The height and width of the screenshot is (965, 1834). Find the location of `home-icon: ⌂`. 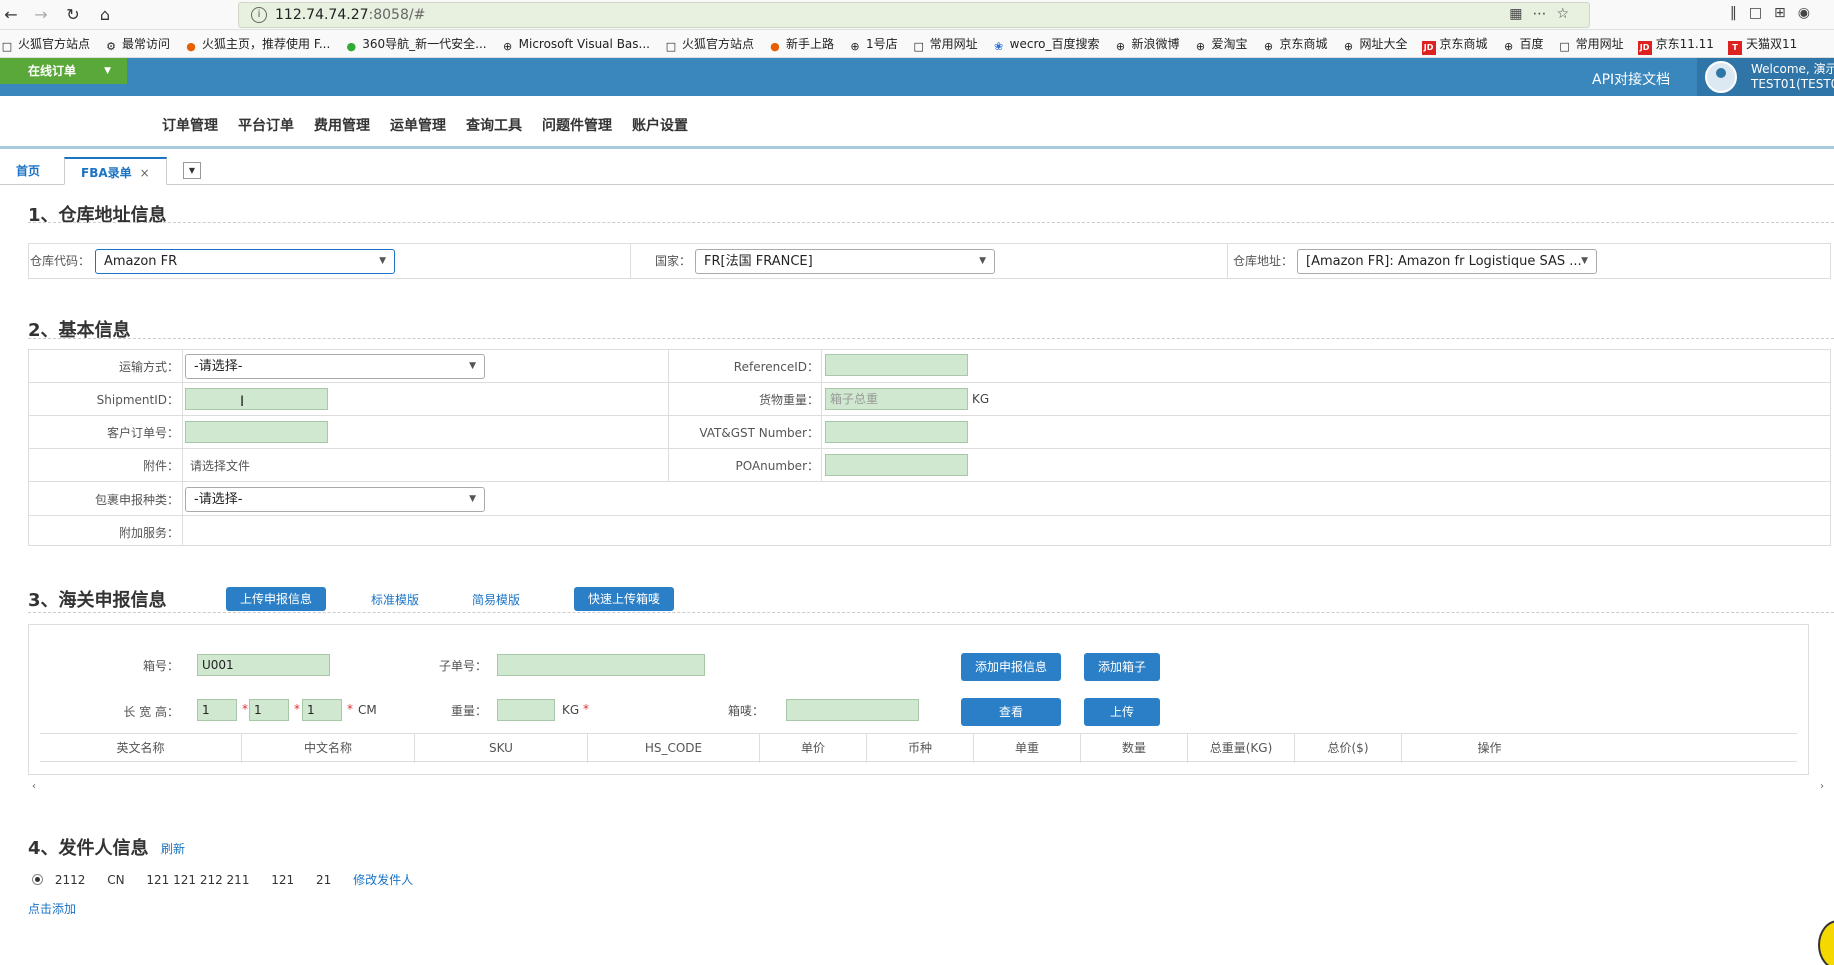

home-icon: ⌂ is located at coordinates (105, 15).